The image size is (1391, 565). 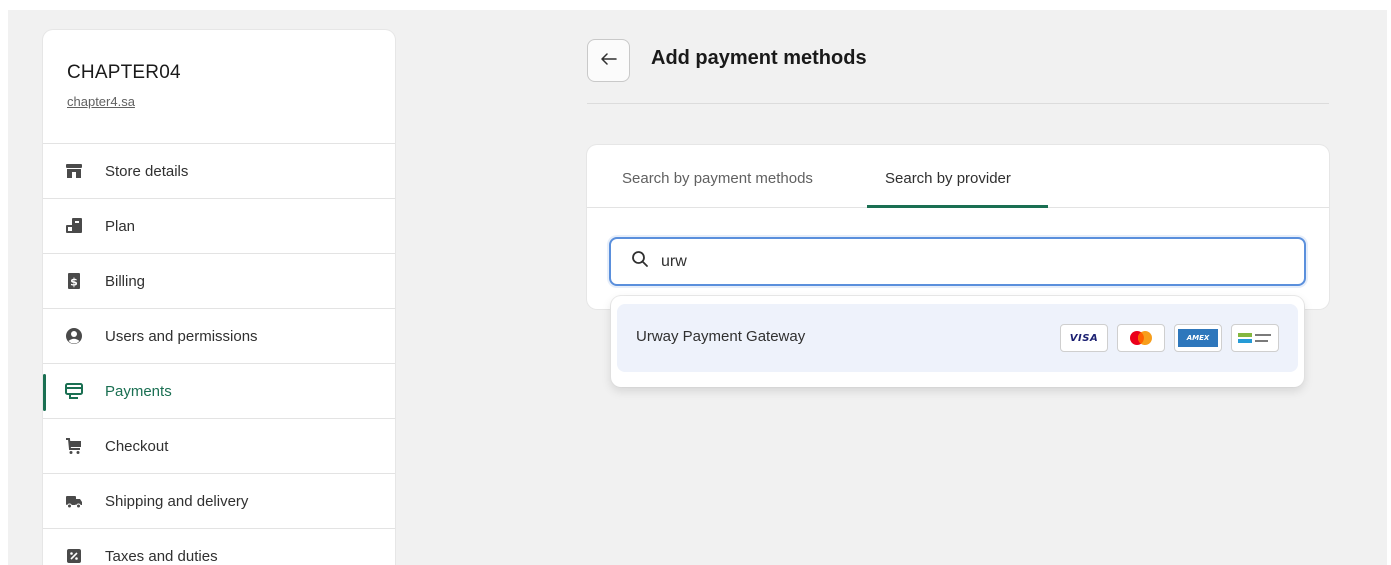 I want to click on tab-search-by-payment-methods: Search by payment methods, so click(x=717, y=178).